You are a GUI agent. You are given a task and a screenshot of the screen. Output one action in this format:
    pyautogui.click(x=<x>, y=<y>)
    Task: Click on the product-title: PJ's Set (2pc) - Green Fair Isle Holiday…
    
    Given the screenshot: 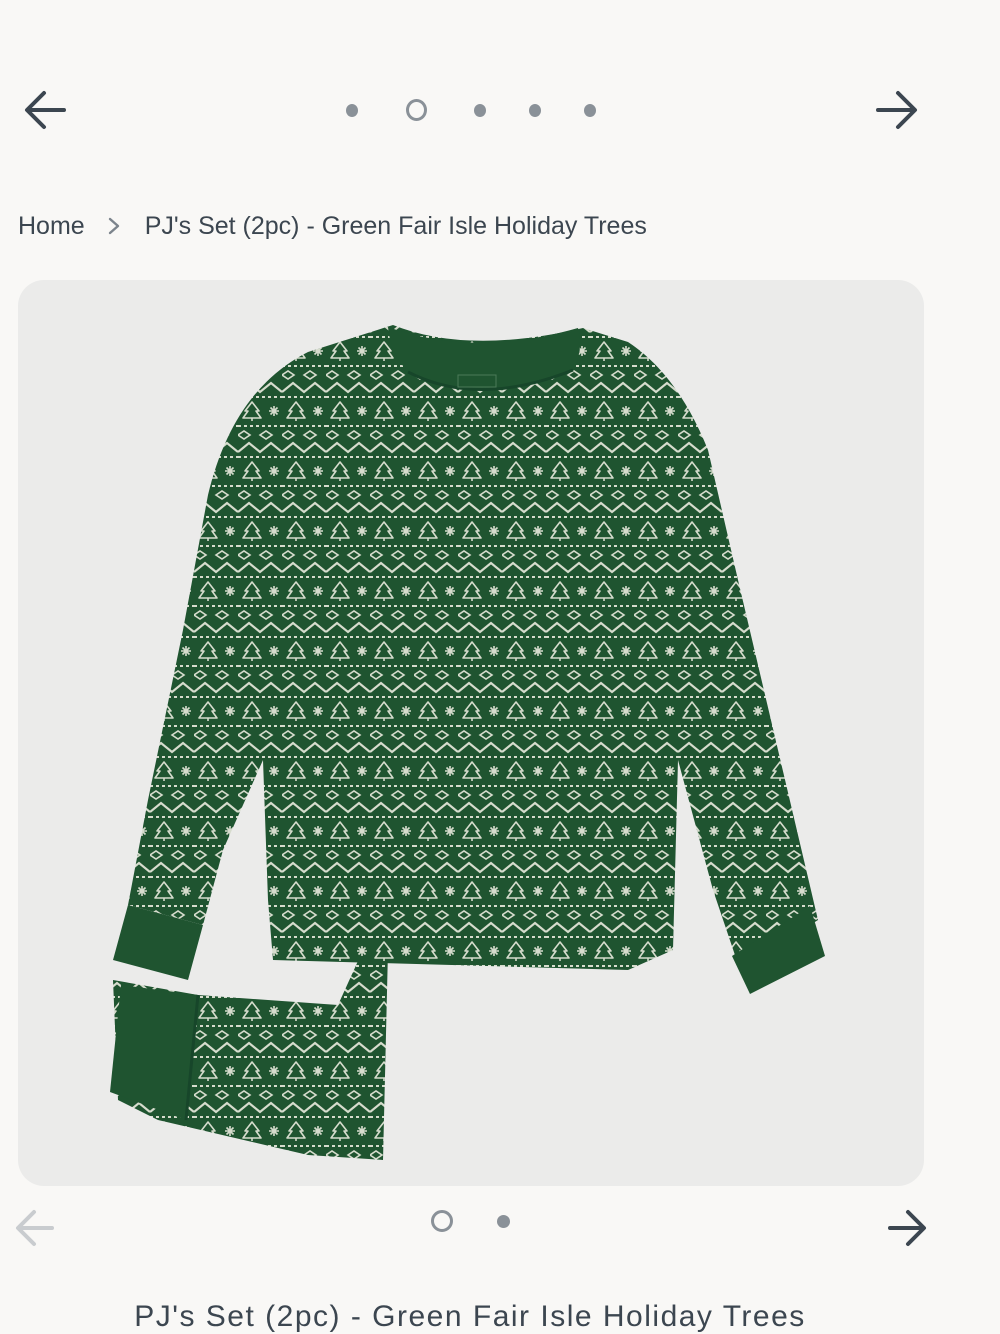 What is the action you would take?
    pyautogui.click(x=470, y=1316)
    